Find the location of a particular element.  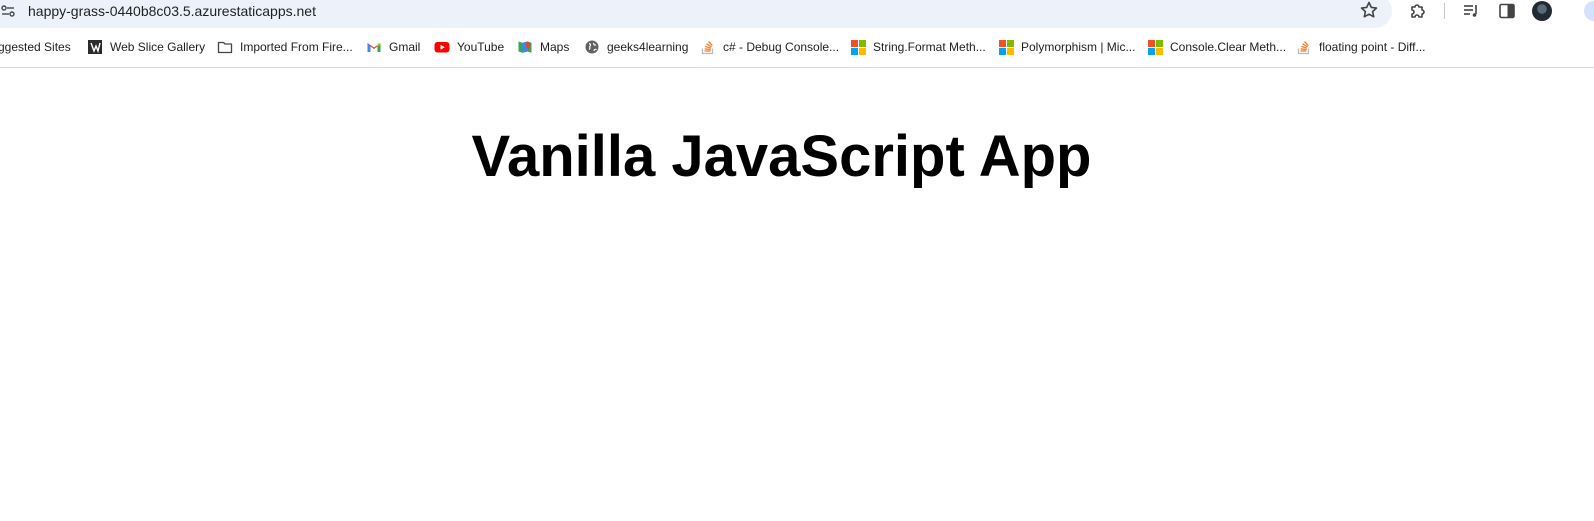

page-title: Vanilla JavaScript App is located at coordinates (781, 156).